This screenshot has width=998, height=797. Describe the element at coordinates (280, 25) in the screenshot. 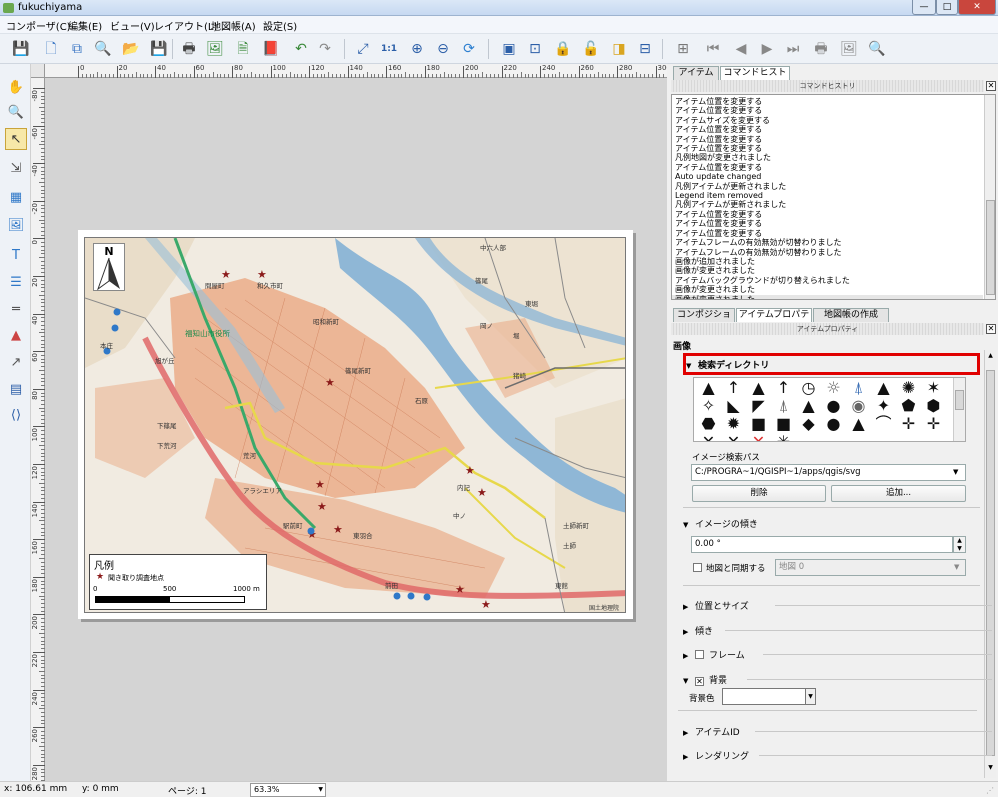

I see `menu-settings: 設定(S)` at that location.